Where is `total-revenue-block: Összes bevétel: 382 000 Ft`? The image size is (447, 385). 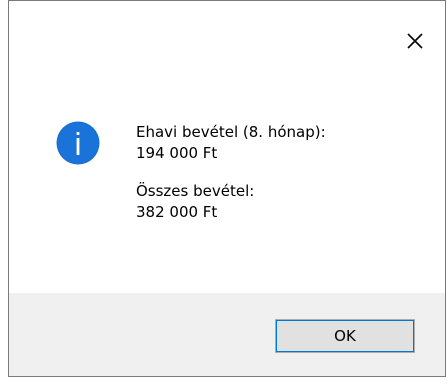 total-revenue-block: Összes bevétel: 382 000 Ft is located at coordinates (231, 202).